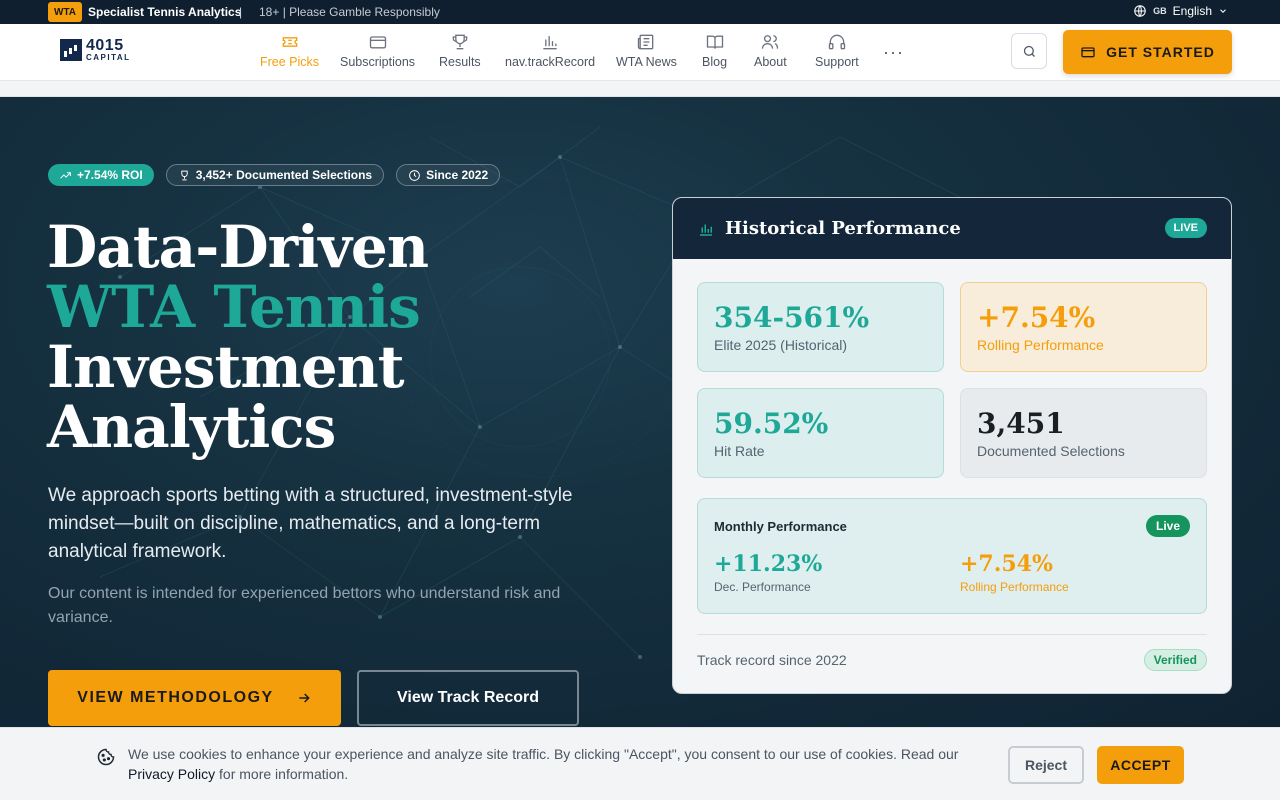 The image size is (1280, 800). I want to click on newspaper-icon, so click(646, 42).